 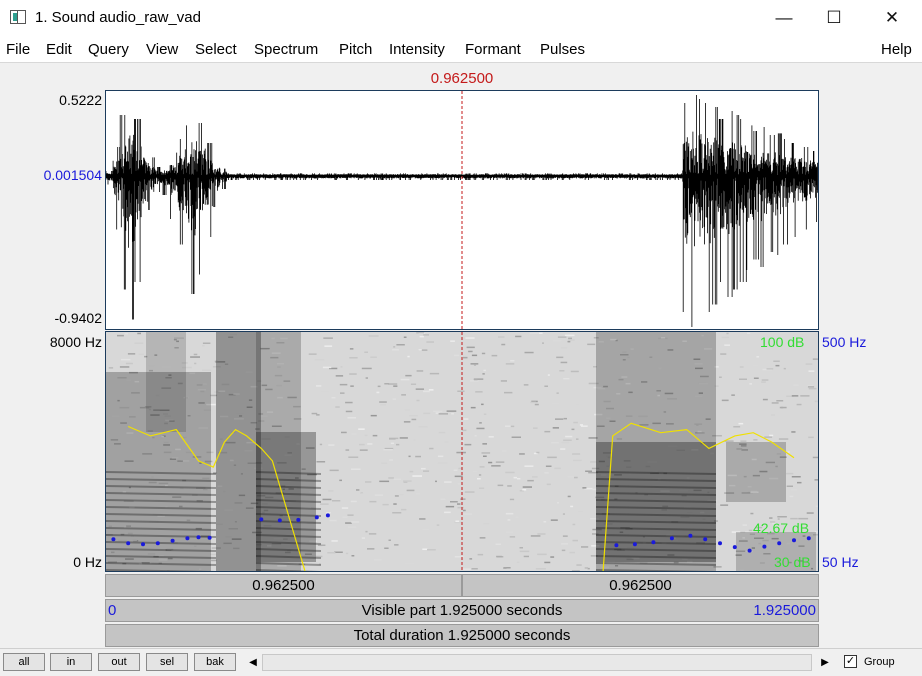 I want to click on visible-part-bar: 0 Visible part 1.925000 seconds 1.925000, so click(x=462, y=610).